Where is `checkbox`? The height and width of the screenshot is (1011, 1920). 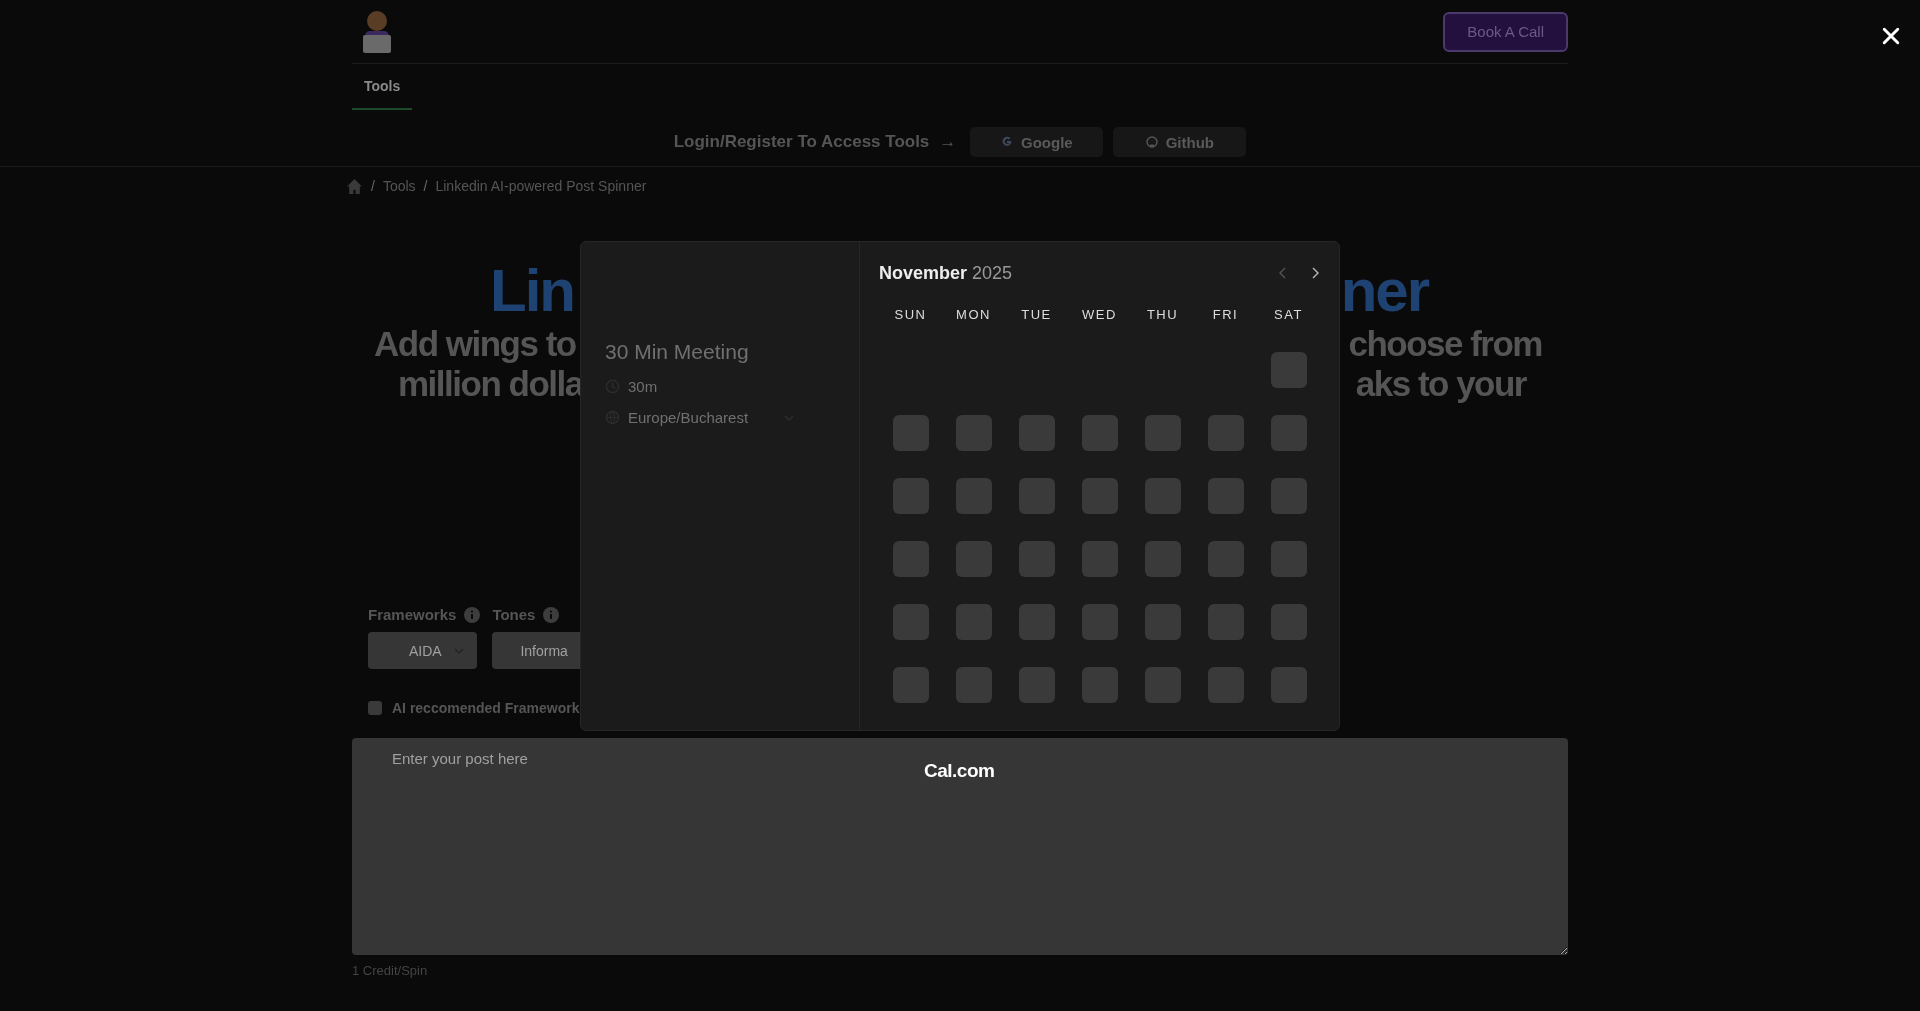 checkbox is located at coordinates (375, 708).